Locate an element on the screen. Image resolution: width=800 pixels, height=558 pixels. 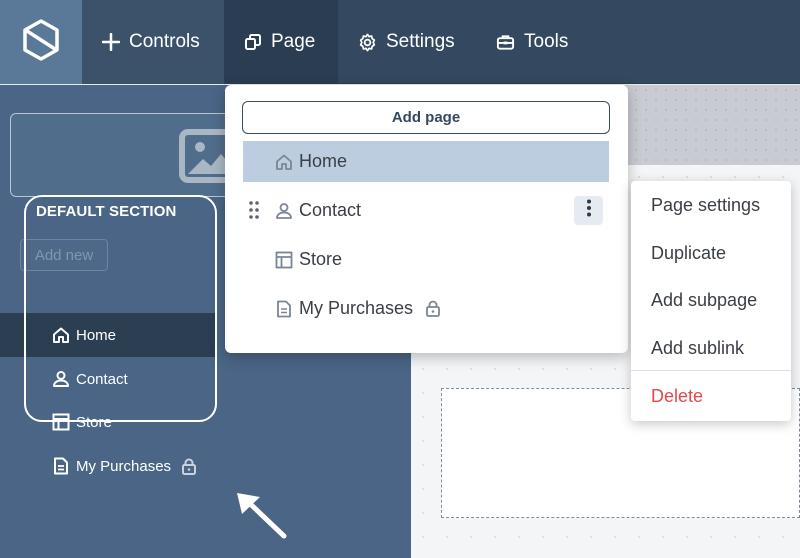
nav-tools-label: Tools is located at coordinates (546, 41).